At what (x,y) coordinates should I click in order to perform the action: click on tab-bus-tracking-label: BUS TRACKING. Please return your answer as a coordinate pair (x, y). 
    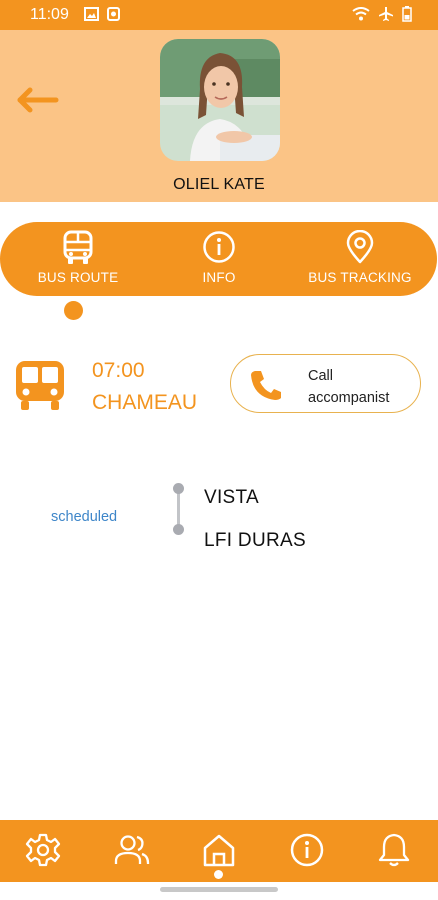
    Looking at the image, I should click on (360, 277).